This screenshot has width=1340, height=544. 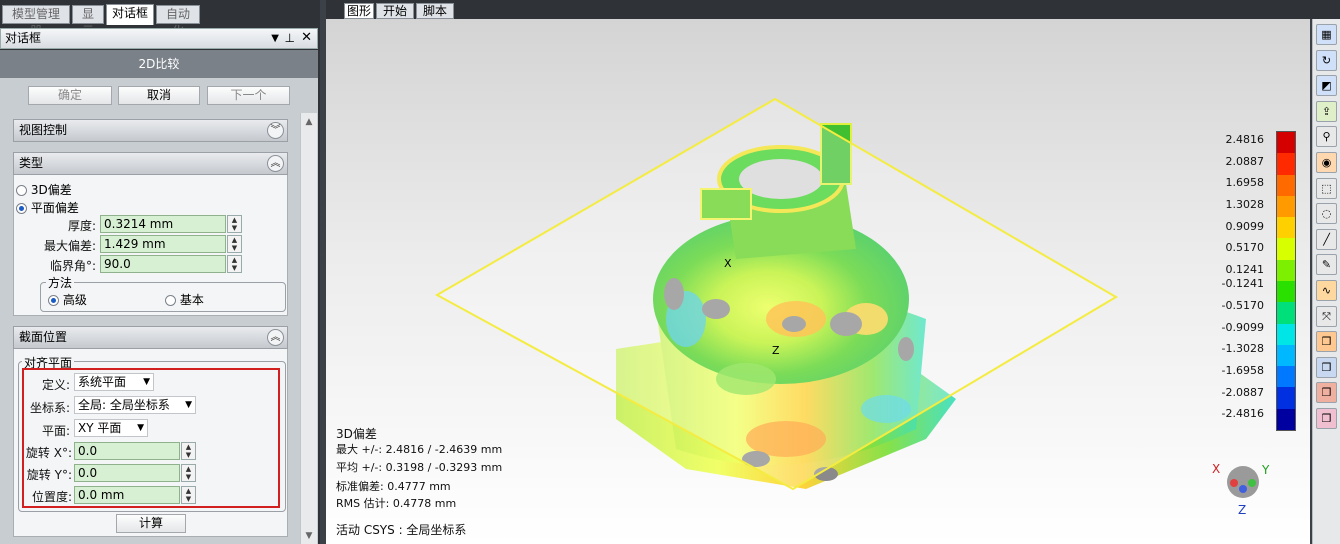 What do you see at coordinates (70, 95) in the screenshot?
I see `ok-button: 确定` at bounding box center [70, 95].